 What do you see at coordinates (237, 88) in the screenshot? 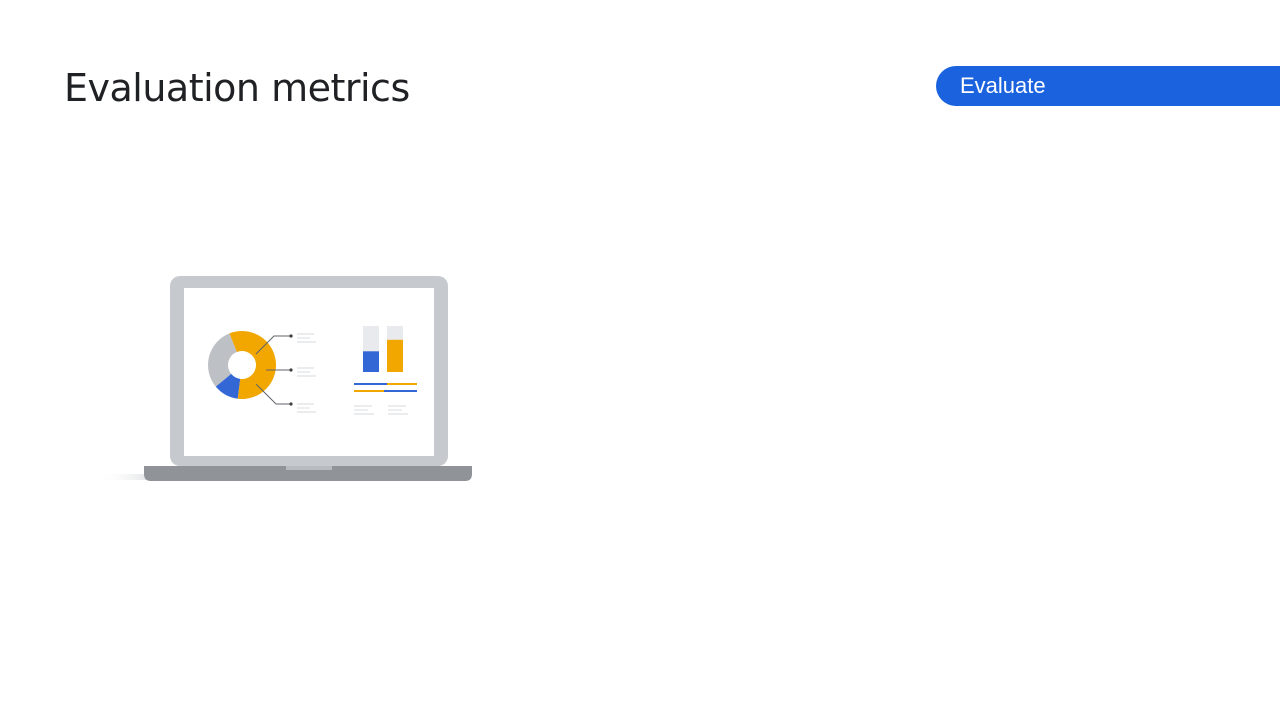
I see `slide-title: Evaluation metrics` at bounding box center [237, 88].